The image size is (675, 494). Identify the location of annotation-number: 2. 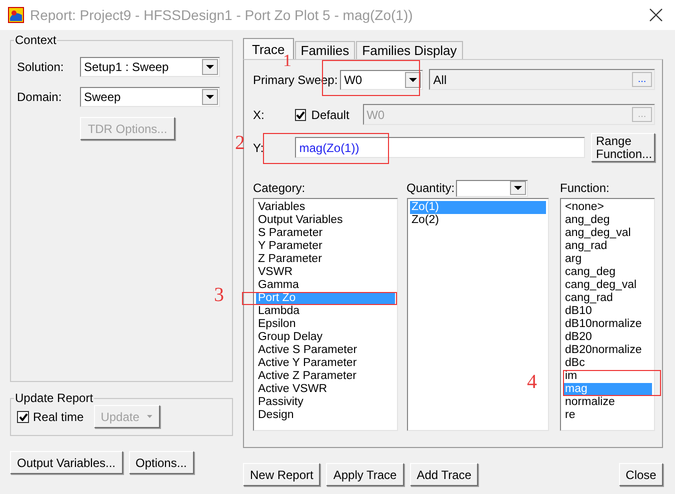
(240, 143).